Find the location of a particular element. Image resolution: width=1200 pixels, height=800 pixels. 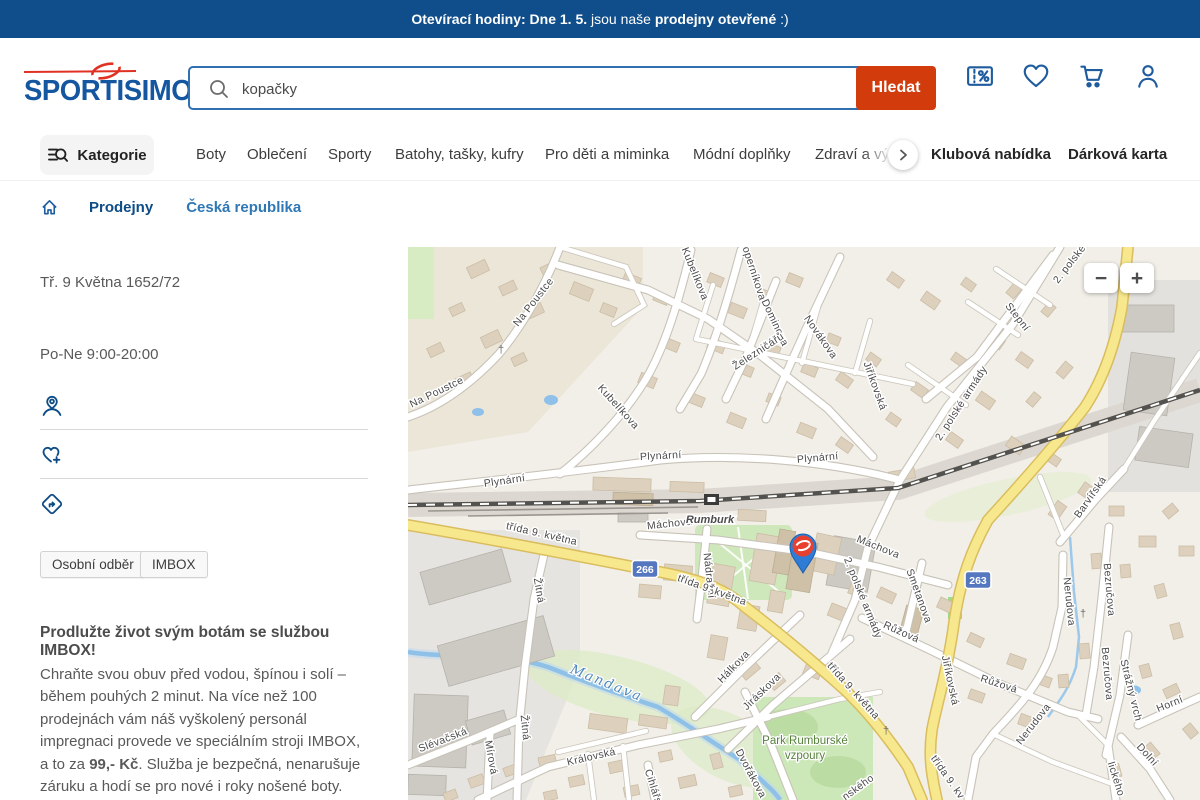

home-icon is located at coordinates (49, 207).